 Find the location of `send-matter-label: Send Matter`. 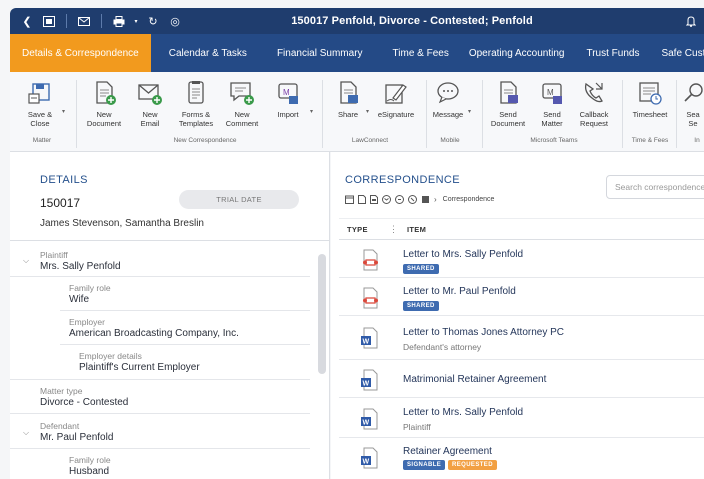

send-matter-label: Send Matter is located at coordinates (552, 119).